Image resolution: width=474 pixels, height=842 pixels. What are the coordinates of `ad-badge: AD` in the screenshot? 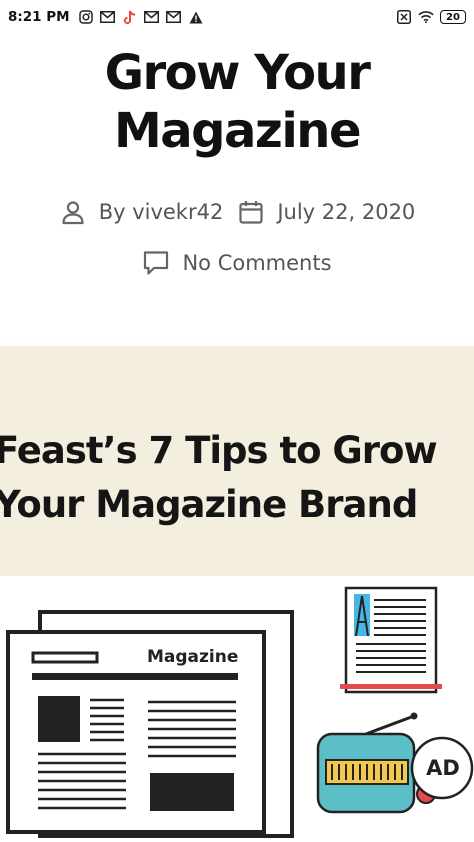 It's located at (442, 768).